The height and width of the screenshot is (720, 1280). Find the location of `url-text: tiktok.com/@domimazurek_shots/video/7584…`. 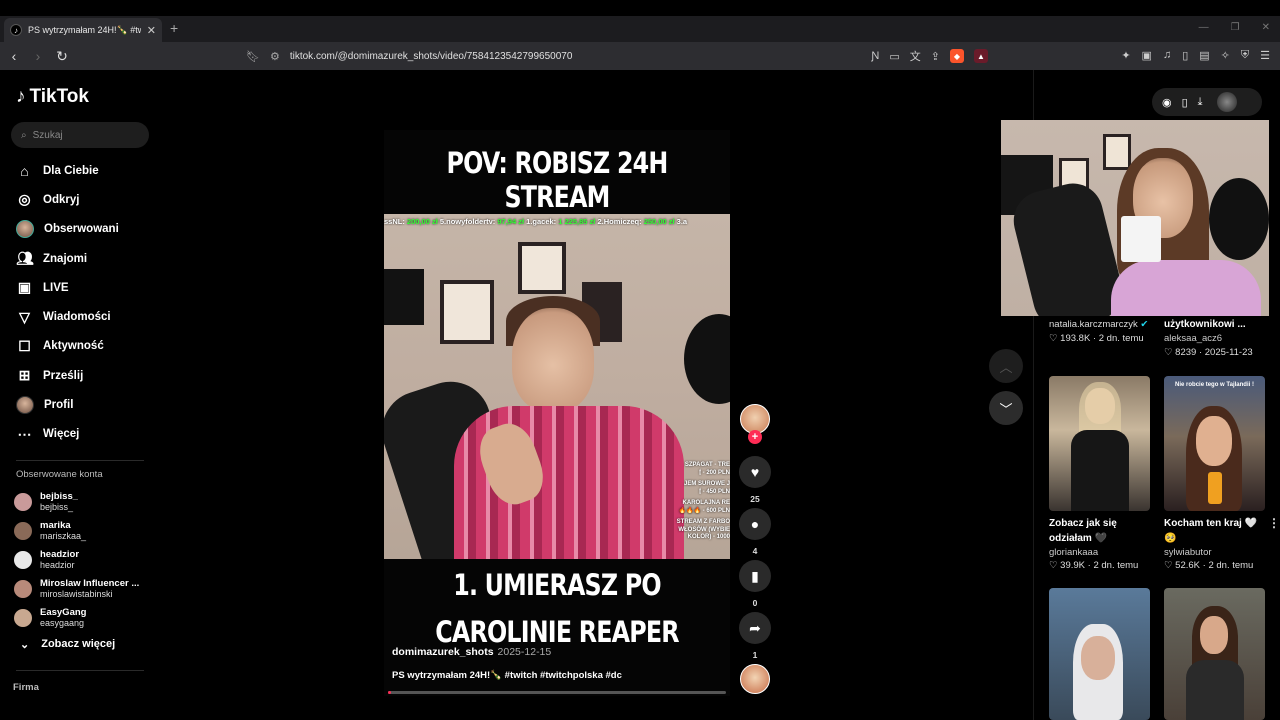

url-text: tiktok.com/@domimazurek_shots/video/7584… is located at coordinates (576, 56).